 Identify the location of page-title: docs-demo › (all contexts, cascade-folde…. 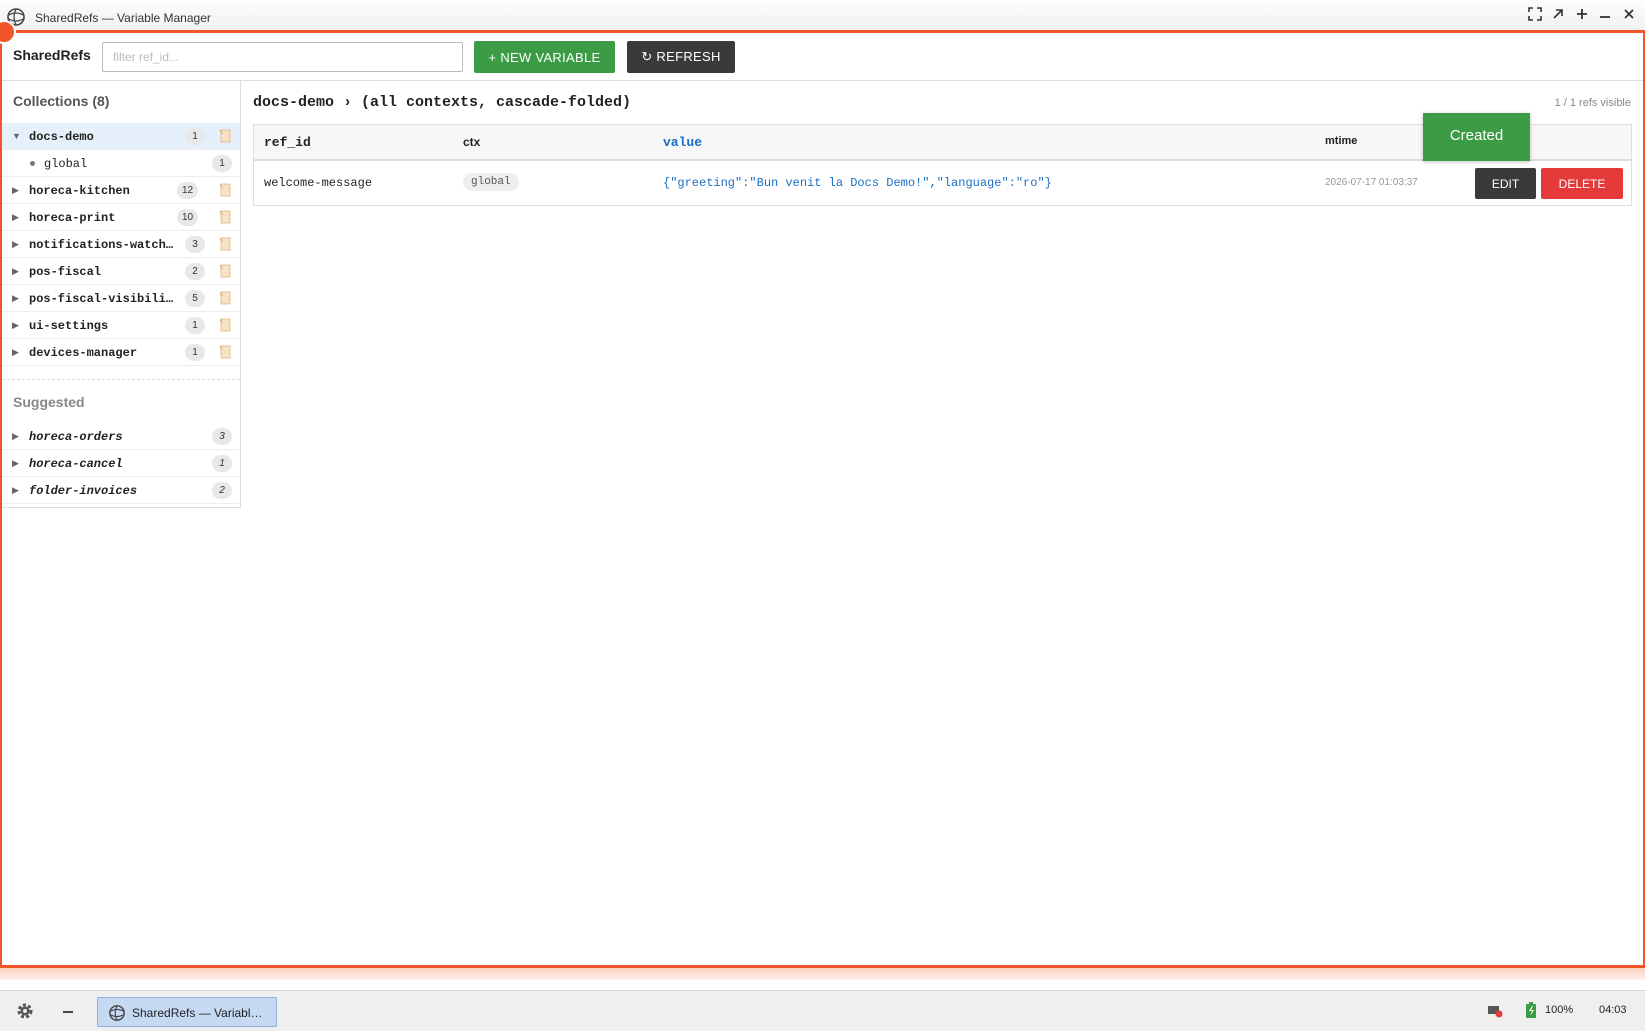
(442, 102).